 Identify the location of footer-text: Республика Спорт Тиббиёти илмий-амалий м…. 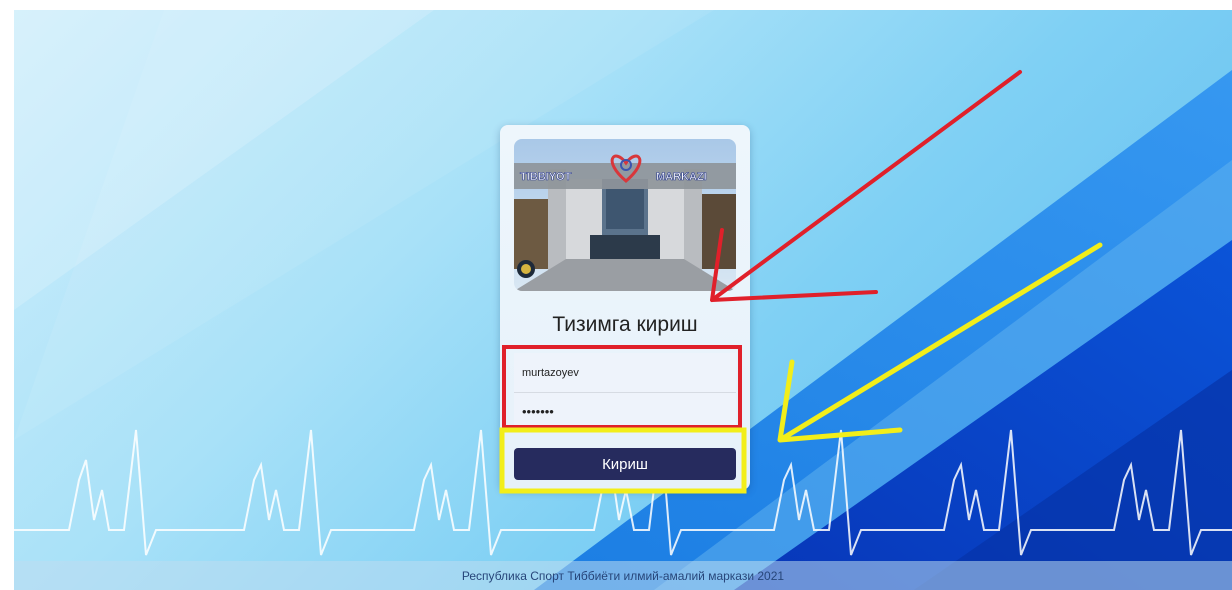
(623, 576).